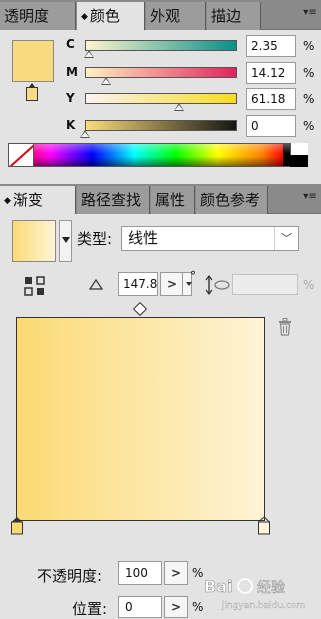 This screenshot has width=321, height=619. I want to click on tab-pathfinder-label: 路径查找, so click(111, 200).